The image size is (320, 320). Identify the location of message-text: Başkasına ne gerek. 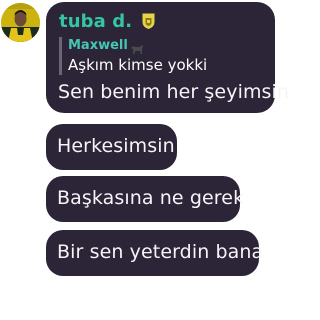
(151, 198).